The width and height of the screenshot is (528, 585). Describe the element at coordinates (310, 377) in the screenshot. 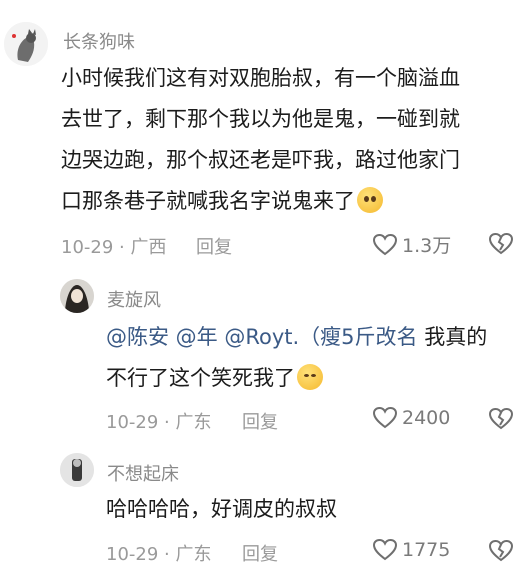

I see `rolling-laughing-emoji` at that location.